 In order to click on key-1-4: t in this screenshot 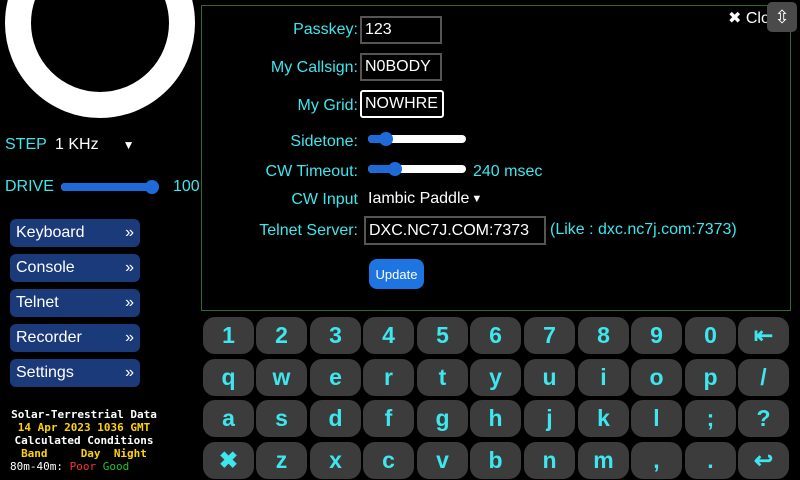, I will do `click(442, 377)`.